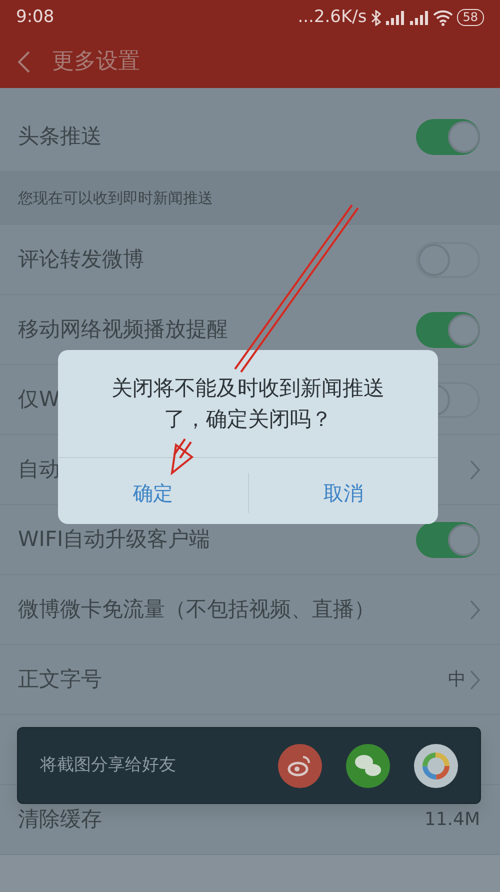 This screenshot has width=500, height=892. Describe the element at coordinates (108, 765) in the screenshot. I see `share-prompt: 将截图分享给好友` at that location.